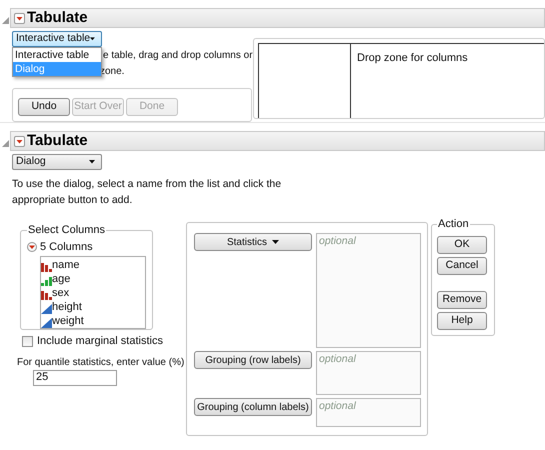  I want to click on role-button: Grouping (row labels), so click(253, 360).